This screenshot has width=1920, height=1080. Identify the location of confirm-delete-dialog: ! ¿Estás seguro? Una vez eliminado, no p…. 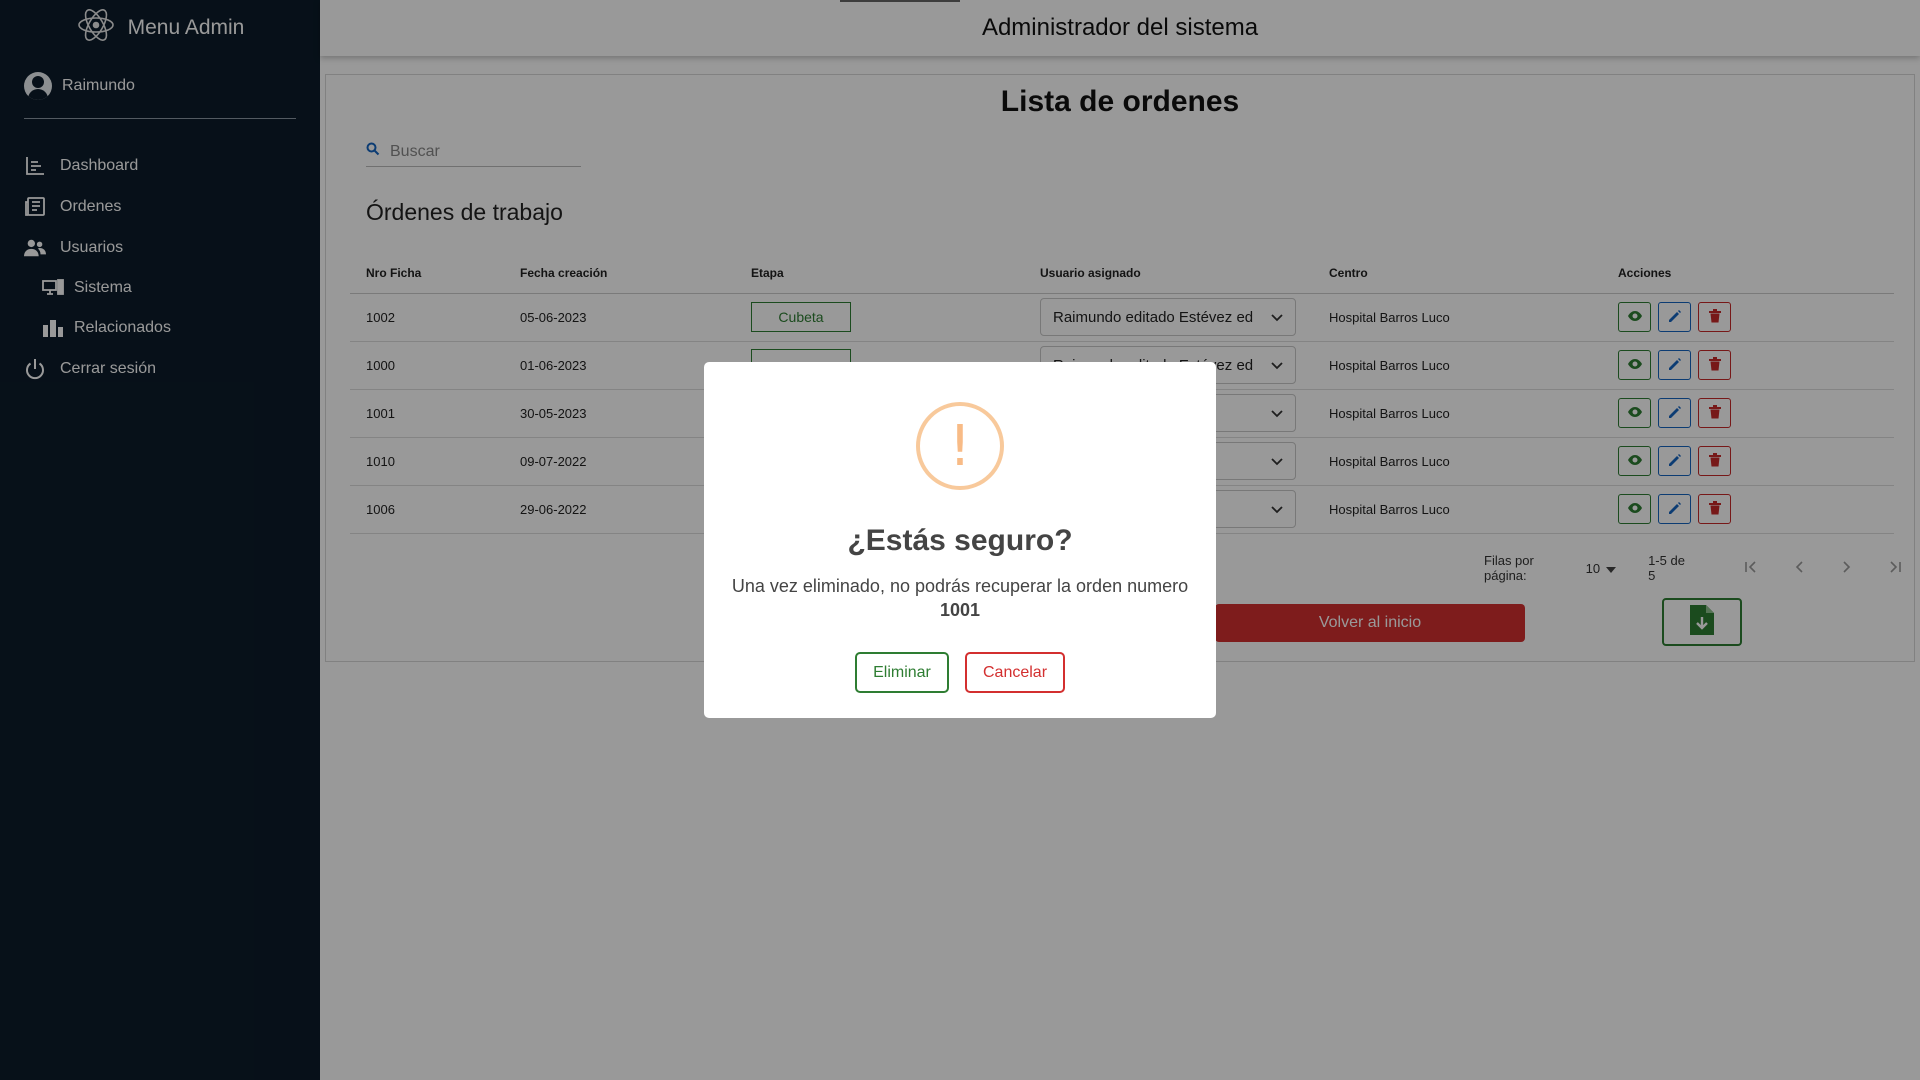
(960, 540).